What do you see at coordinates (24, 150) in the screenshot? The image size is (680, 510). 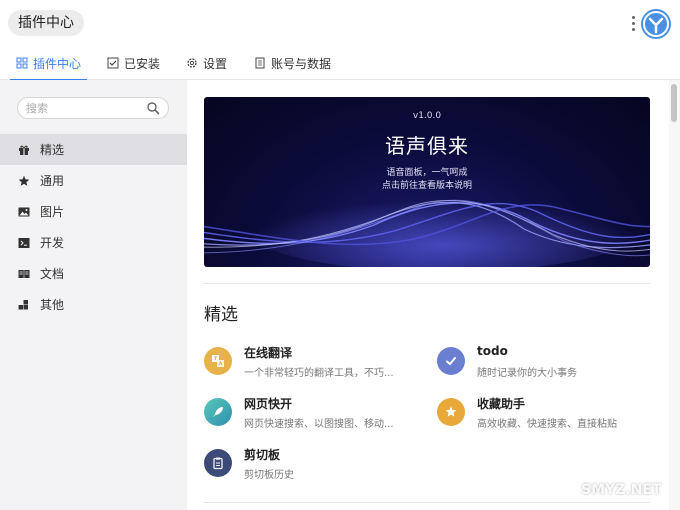 I see `gift-icon` at bounding box center [24, 150].